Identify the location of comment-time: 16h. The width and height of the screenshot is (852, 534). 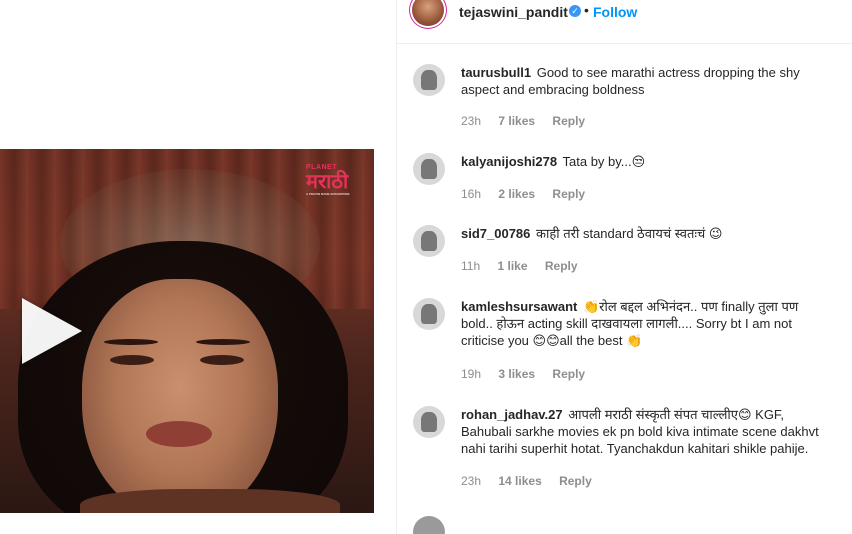
(471, 194).